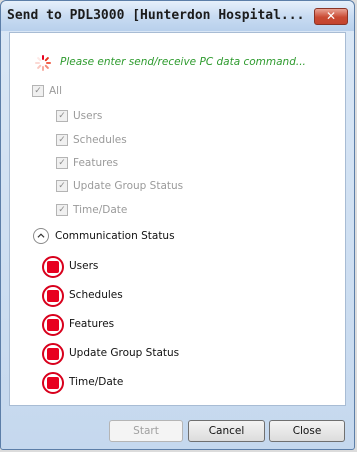 The height and width of the screenshot is (452, 357). Describe the element at coordinates (92, 324) in the screenshot. I see `status-label: Features` at that location.